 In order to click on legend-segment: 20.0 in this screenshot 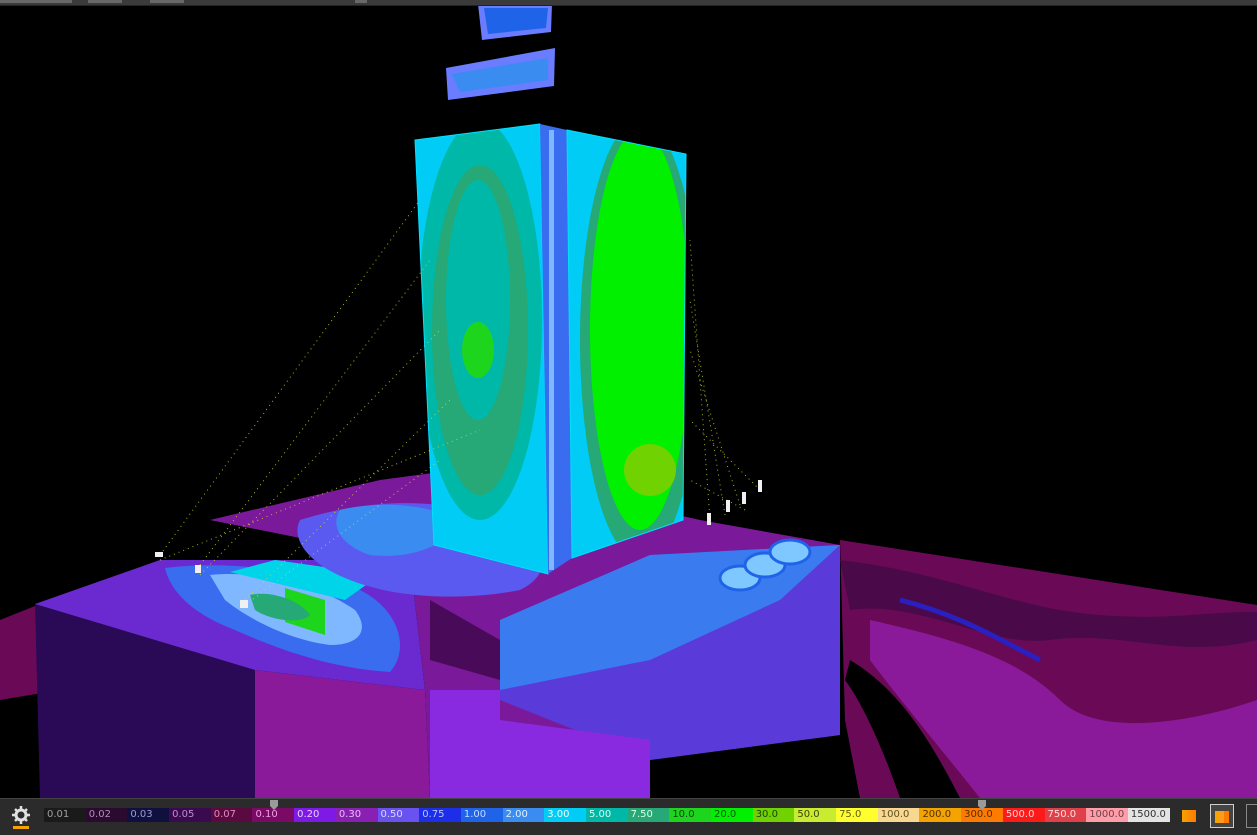, I will do `click(732, 815)`.